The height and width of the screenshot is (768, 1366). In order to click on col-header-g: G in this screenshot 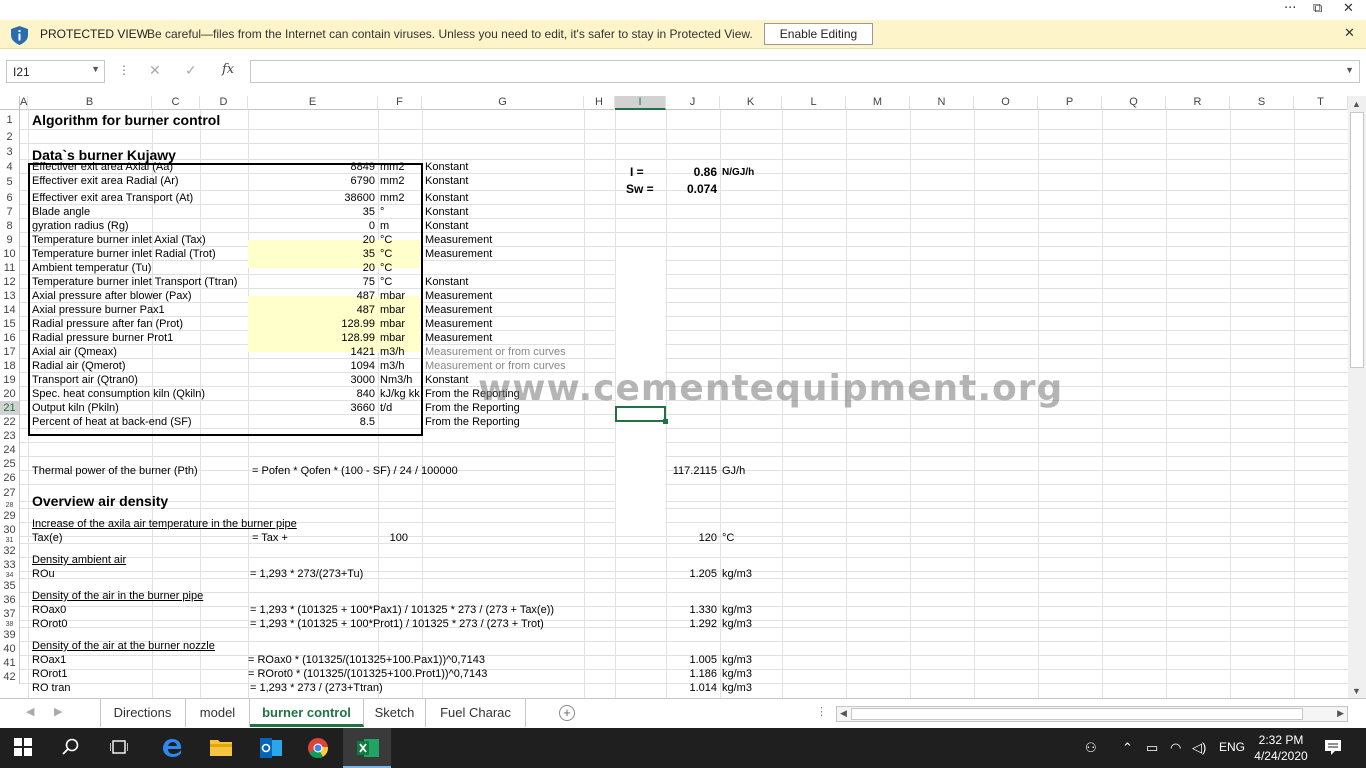, I will do `click(503, 103)`.